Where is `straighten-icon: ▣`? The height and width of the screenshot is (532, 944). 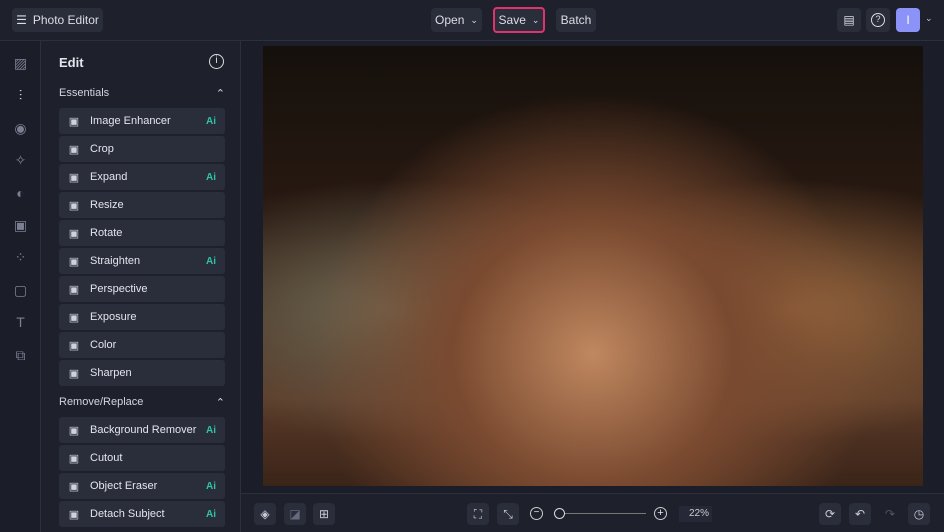
straighten-icon: ▣ is located at coordinates (74, 261).